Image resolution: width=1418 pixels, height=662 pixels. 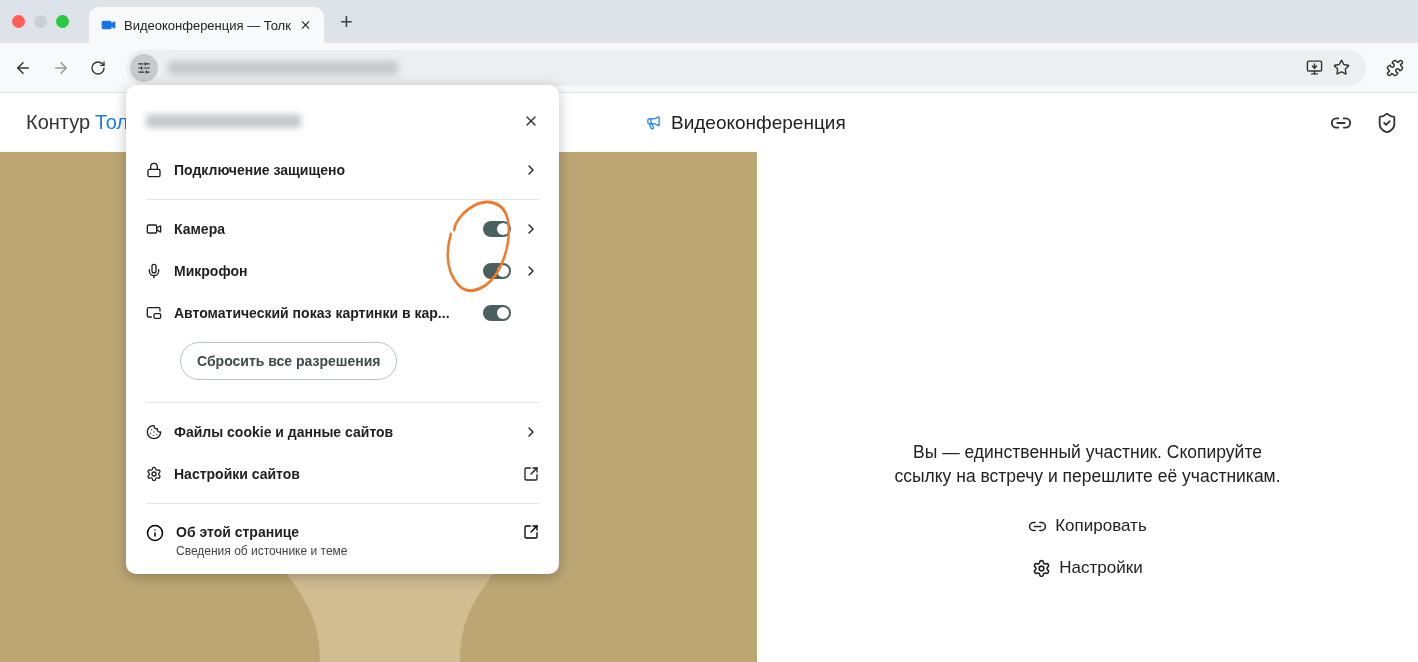 What do you see at coordinates (342, 432) in the screenshot?
I see `cookies-item: Файлы cookie и данные сайтов` at bounding box center [342, 432].